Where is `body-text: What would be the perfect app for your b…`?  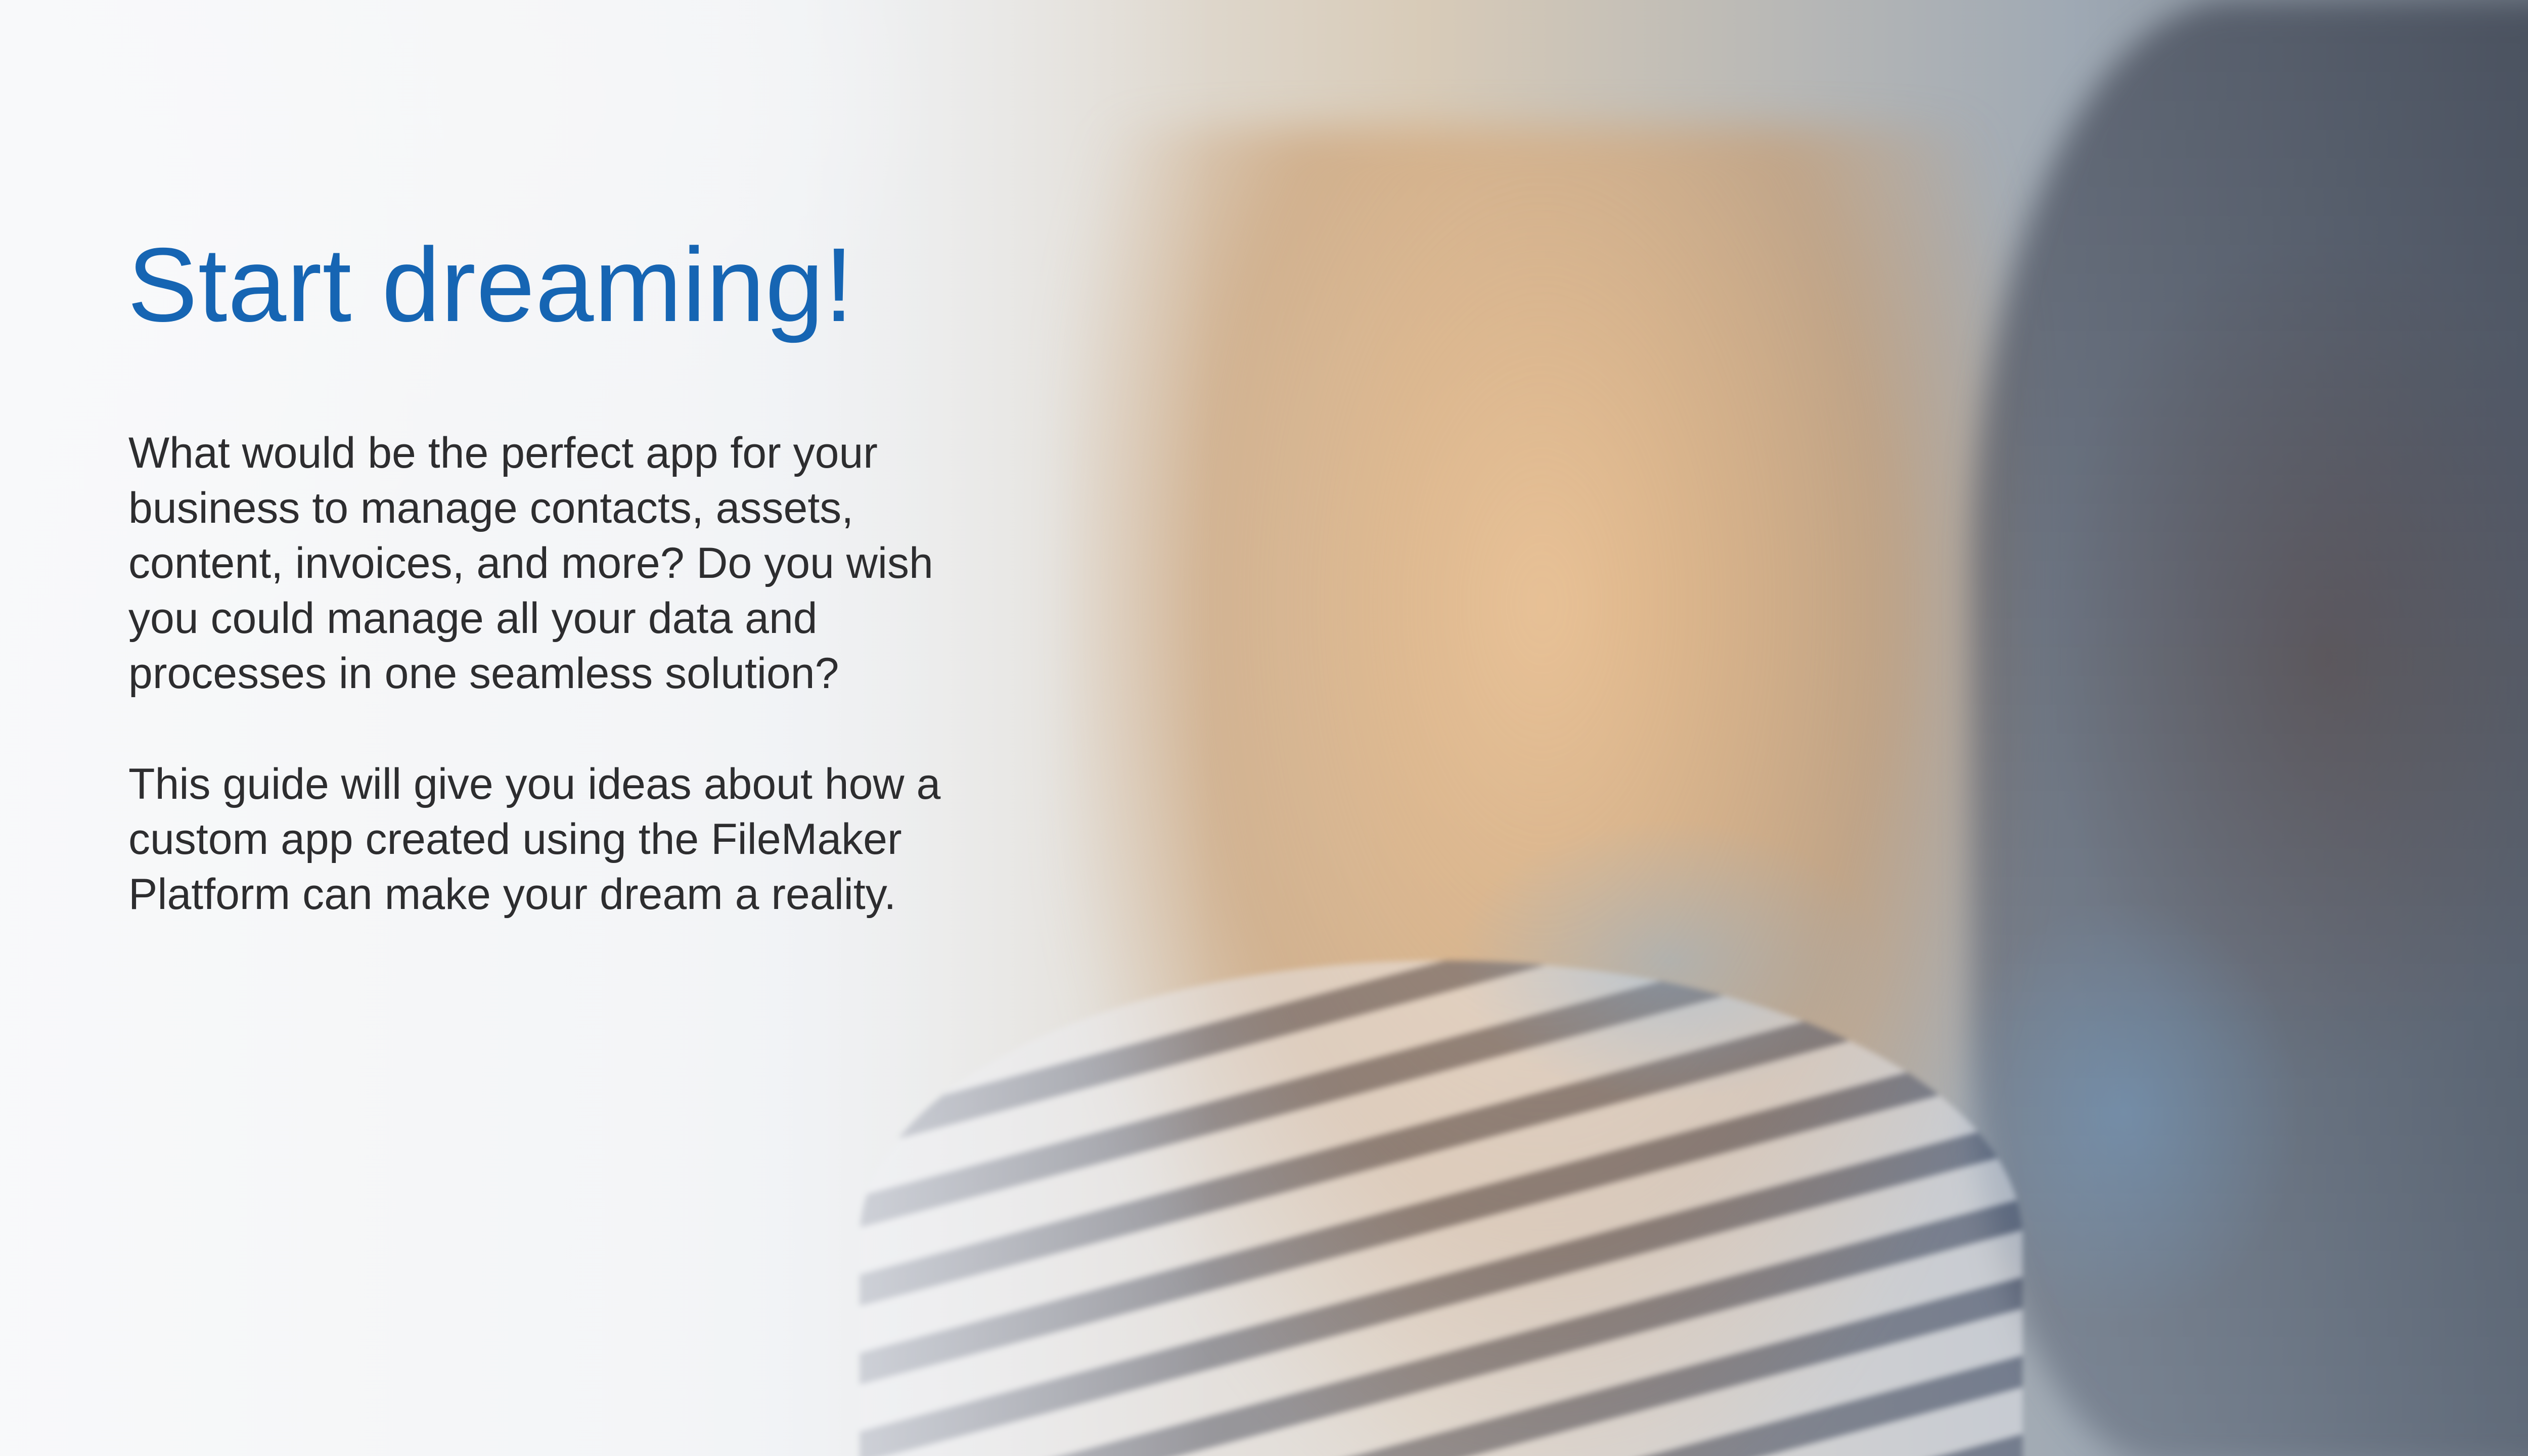 body-text: What would be the perfect app for your b… is located at coordinates (563, 702).